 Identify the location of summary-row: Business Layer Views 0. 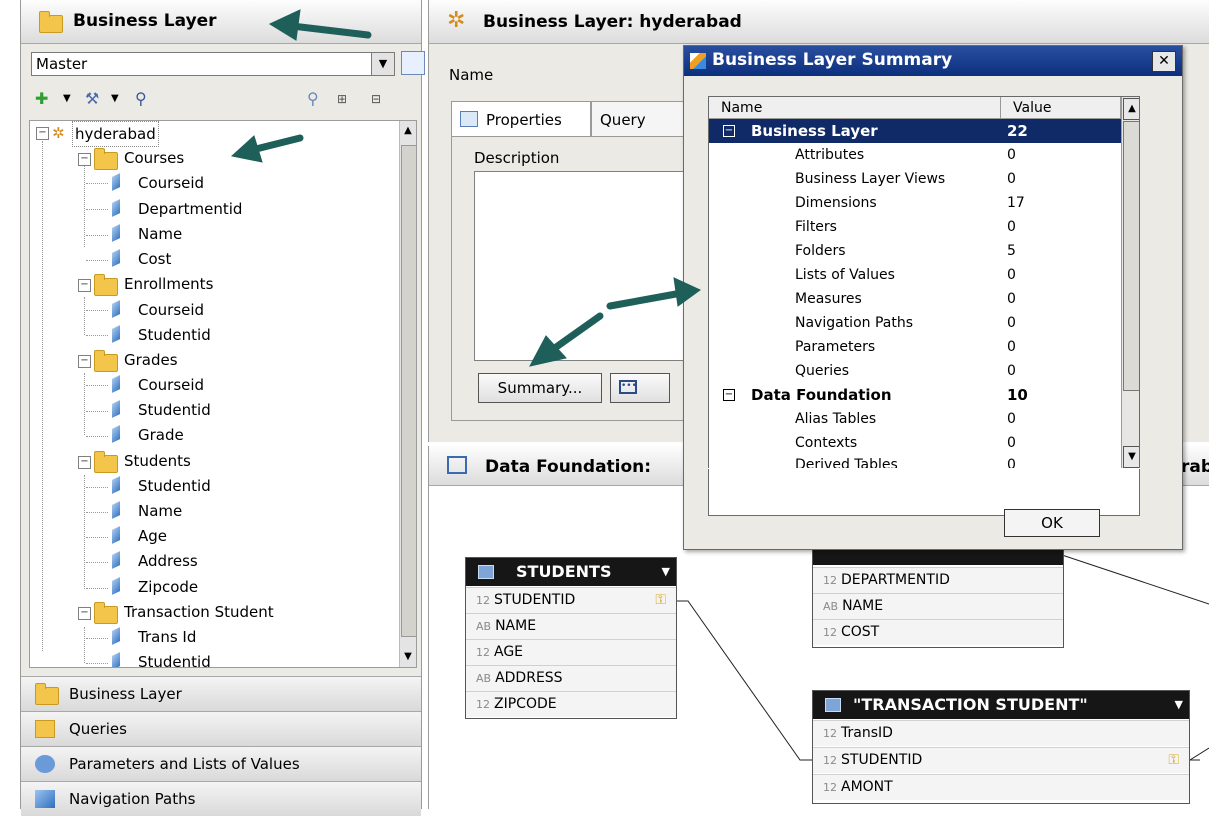
(915, 179).